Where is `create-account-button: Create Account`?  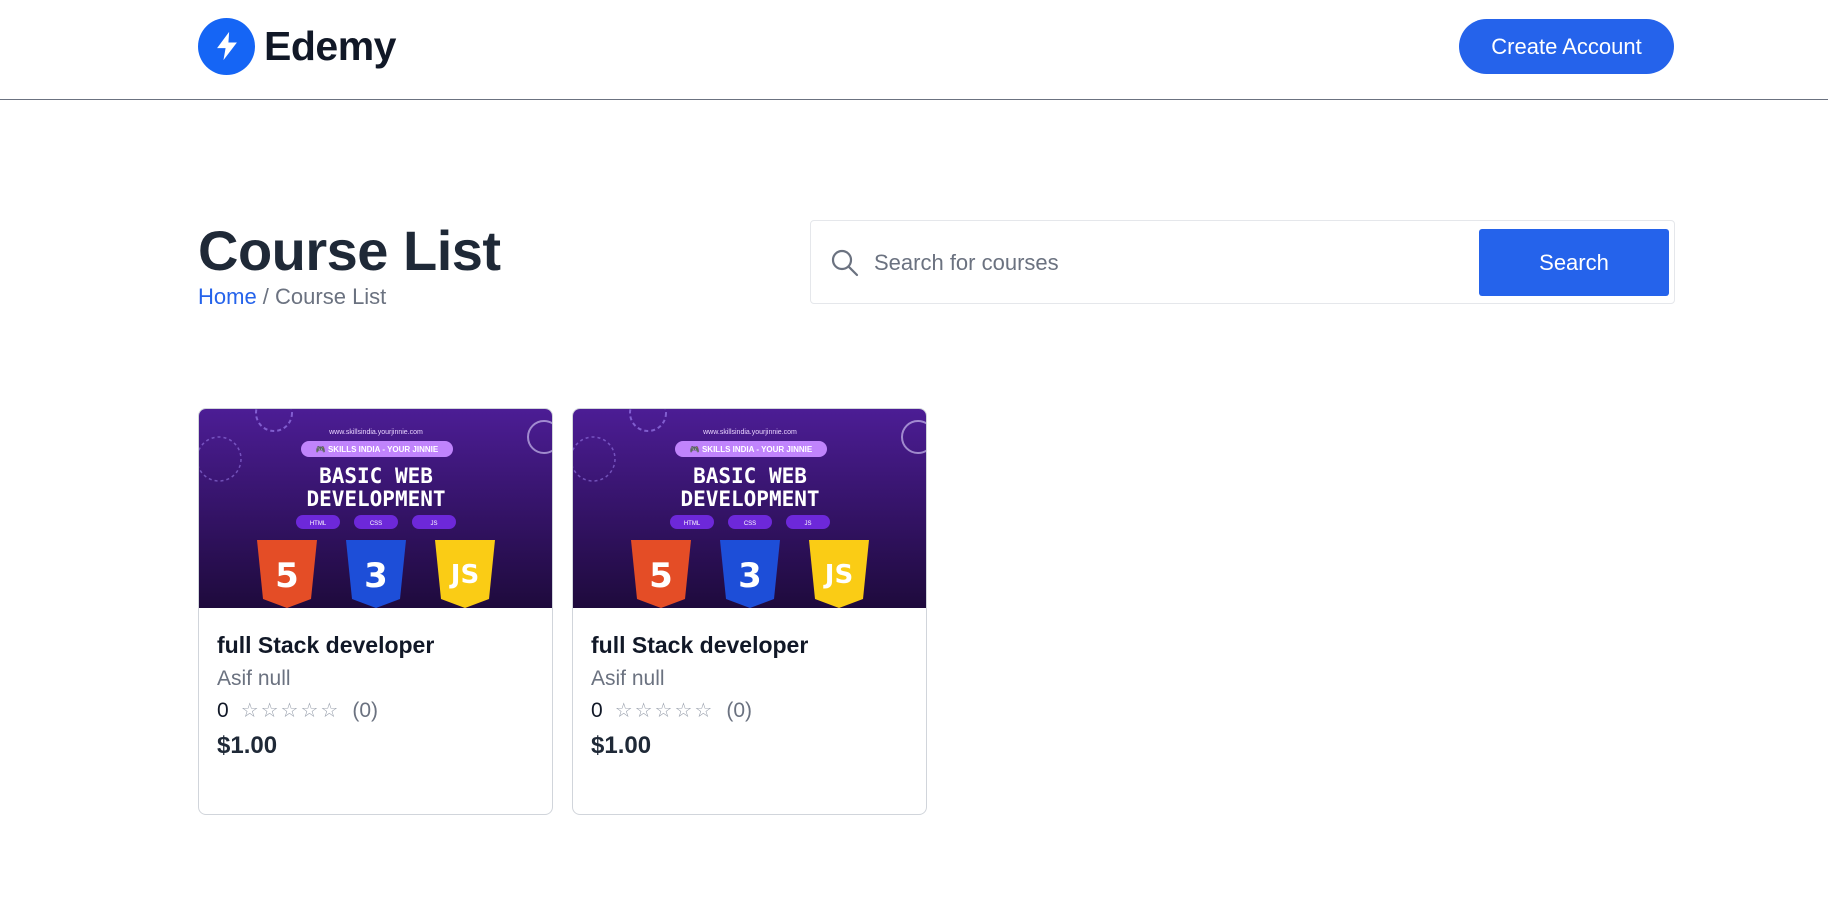 create-account-button: Create Account is located at coordinates (1566, 46).